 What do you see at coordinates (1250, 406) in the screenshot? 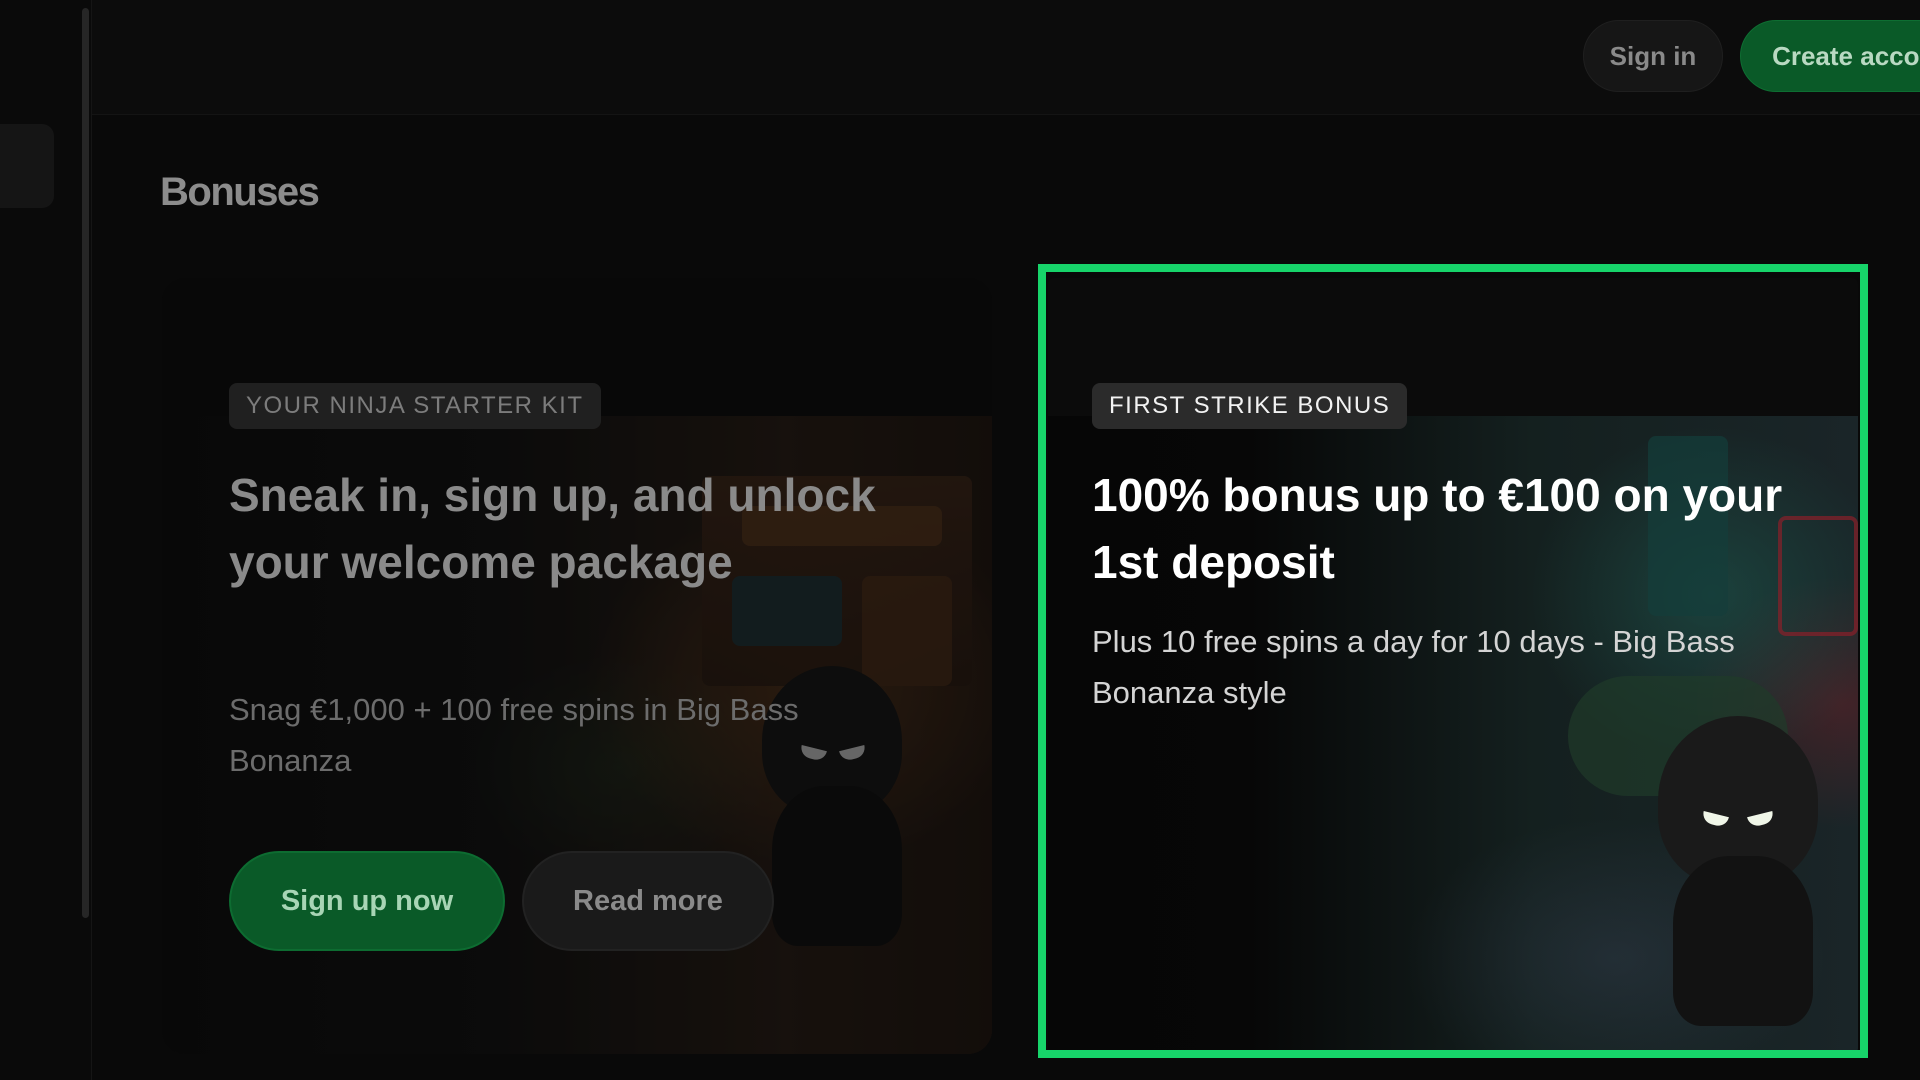
I see `bonus-badge: FIRST STRIKE BONUS` at bounding box center [1250, 406].